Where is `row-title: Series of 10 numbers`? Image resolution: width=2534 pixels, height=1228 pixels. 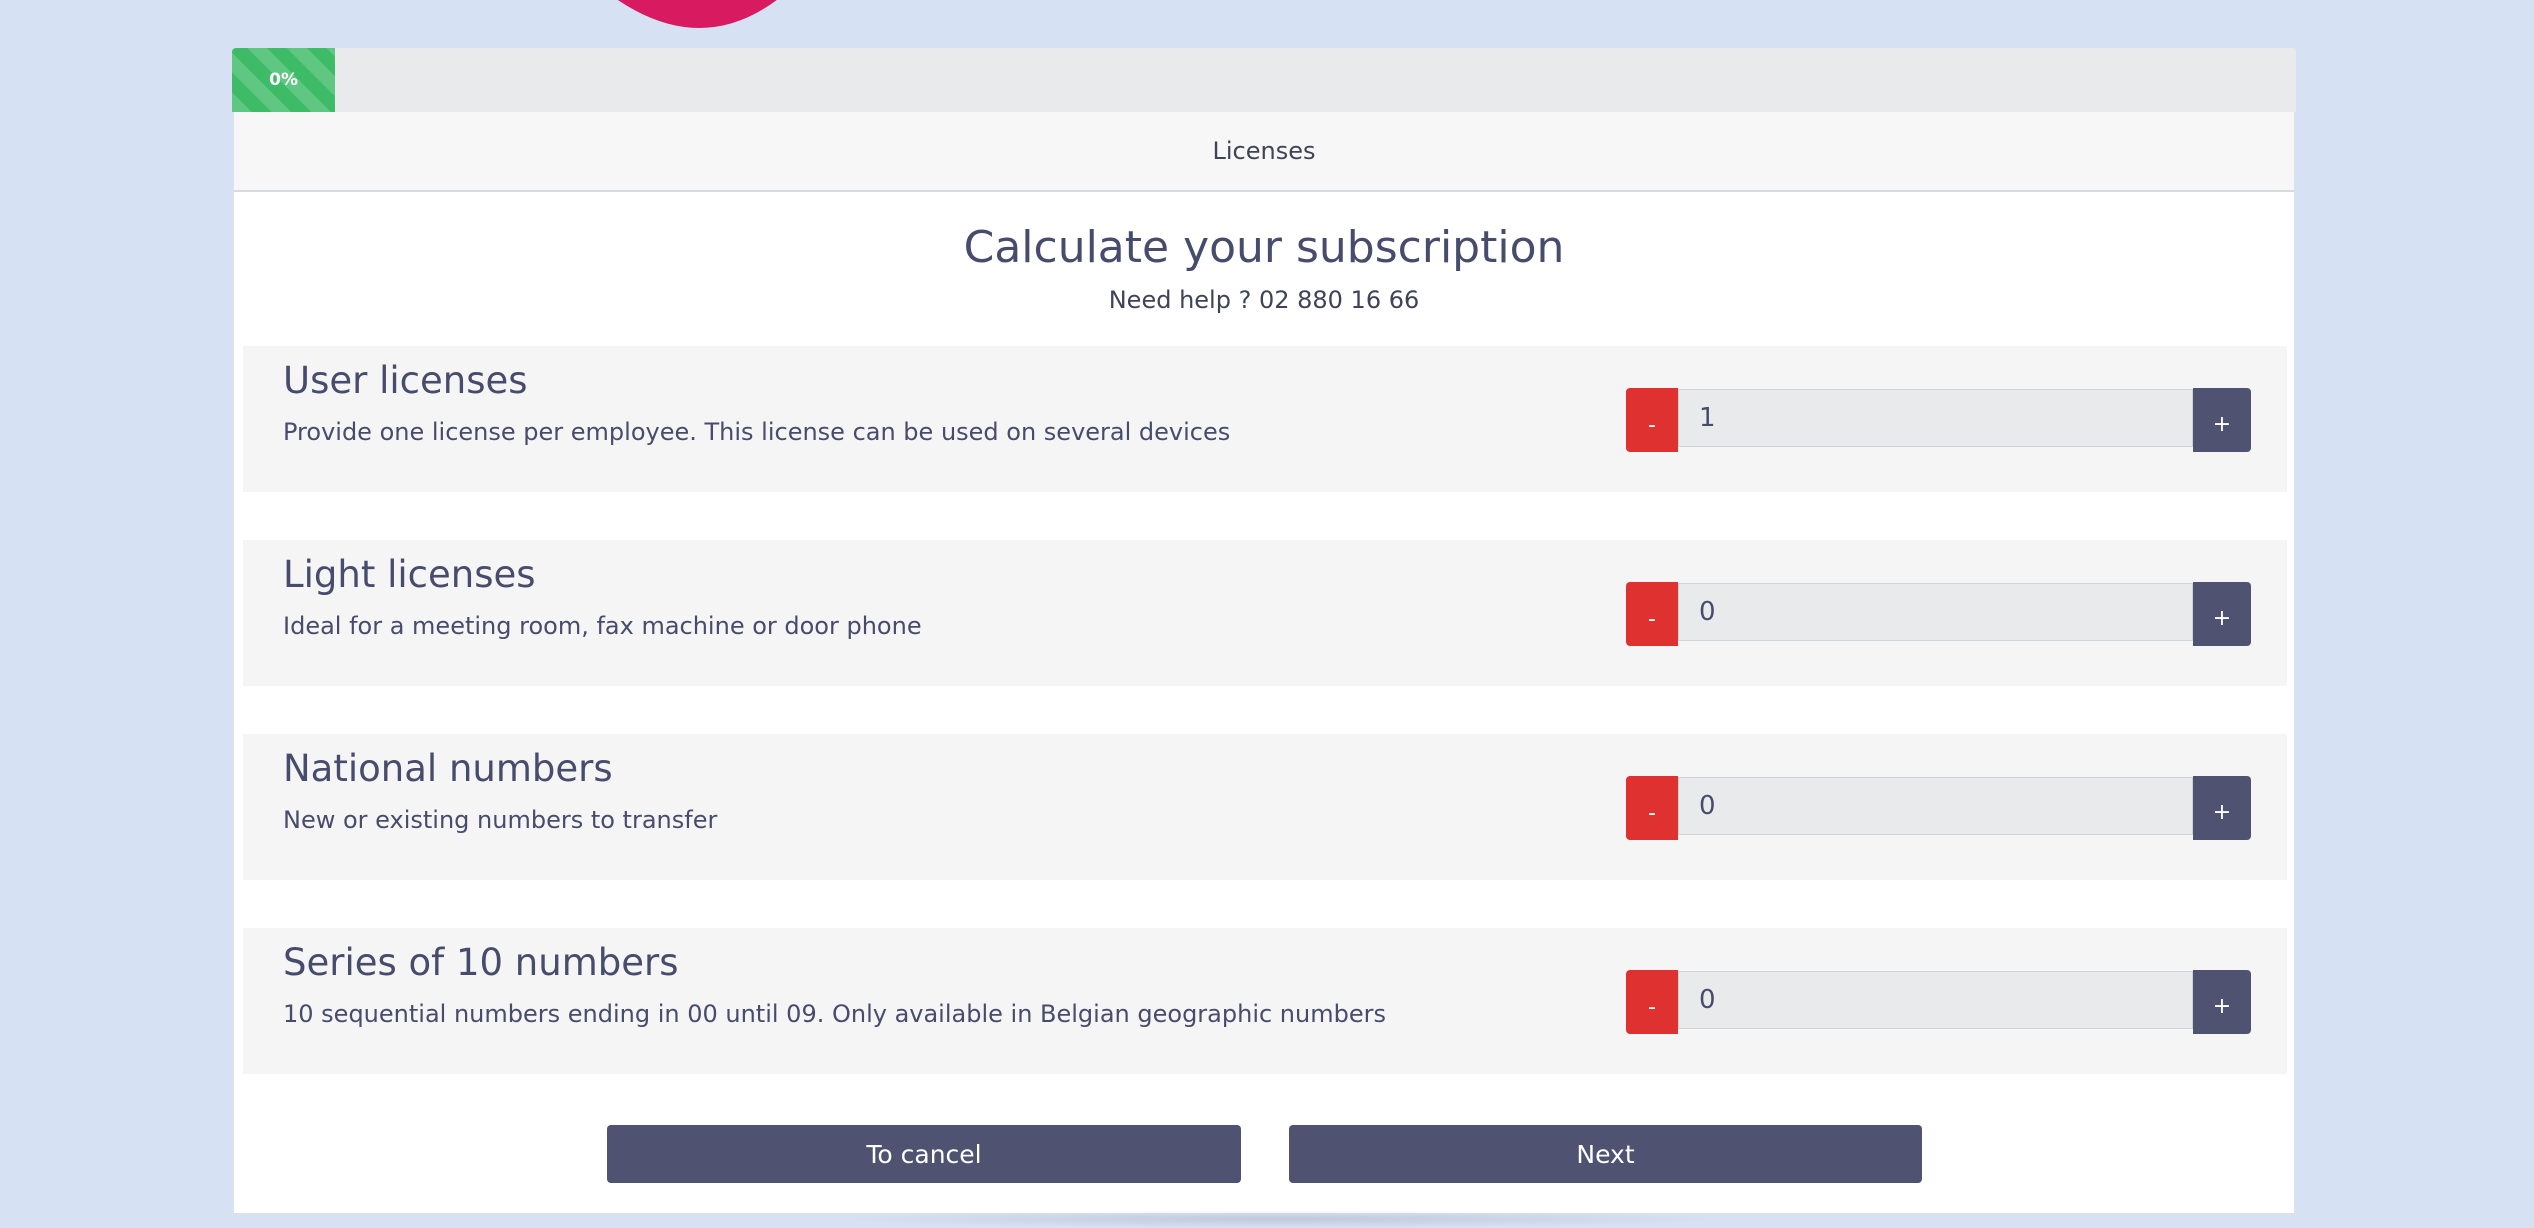 row-title: Series of 10 numbers is located at coordinates (481, 962).